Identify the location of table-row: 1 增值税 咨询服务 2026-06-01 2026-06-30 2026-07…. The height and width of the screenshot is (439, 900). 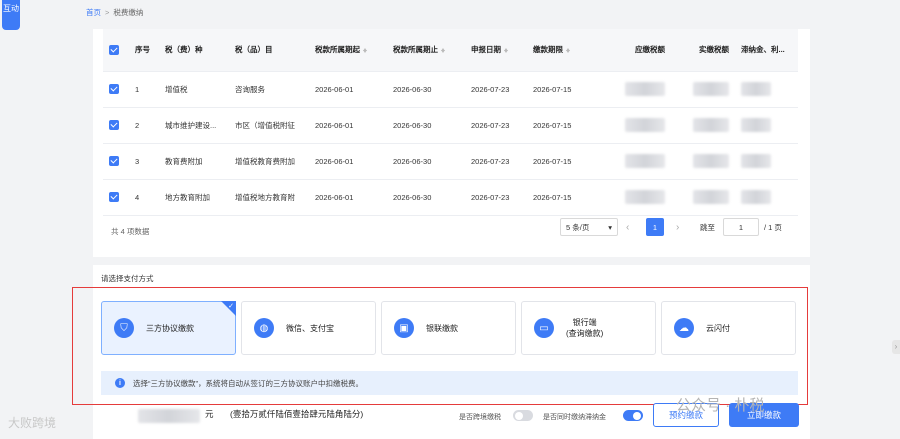
(450, 89).